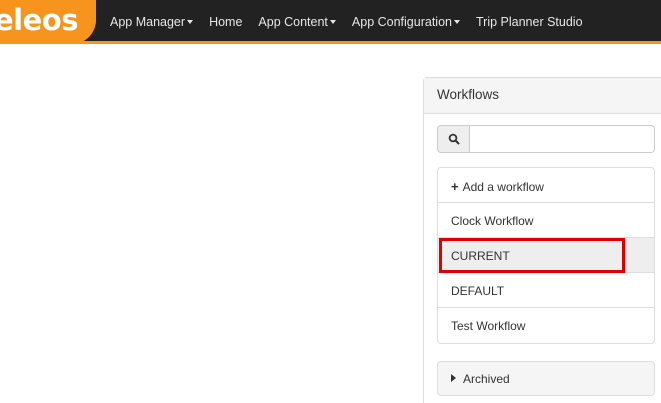 The height and width of the screenshot is (403, 661). I want to click on workflow-item-clock: Clock Workflow, so click(546, 220).